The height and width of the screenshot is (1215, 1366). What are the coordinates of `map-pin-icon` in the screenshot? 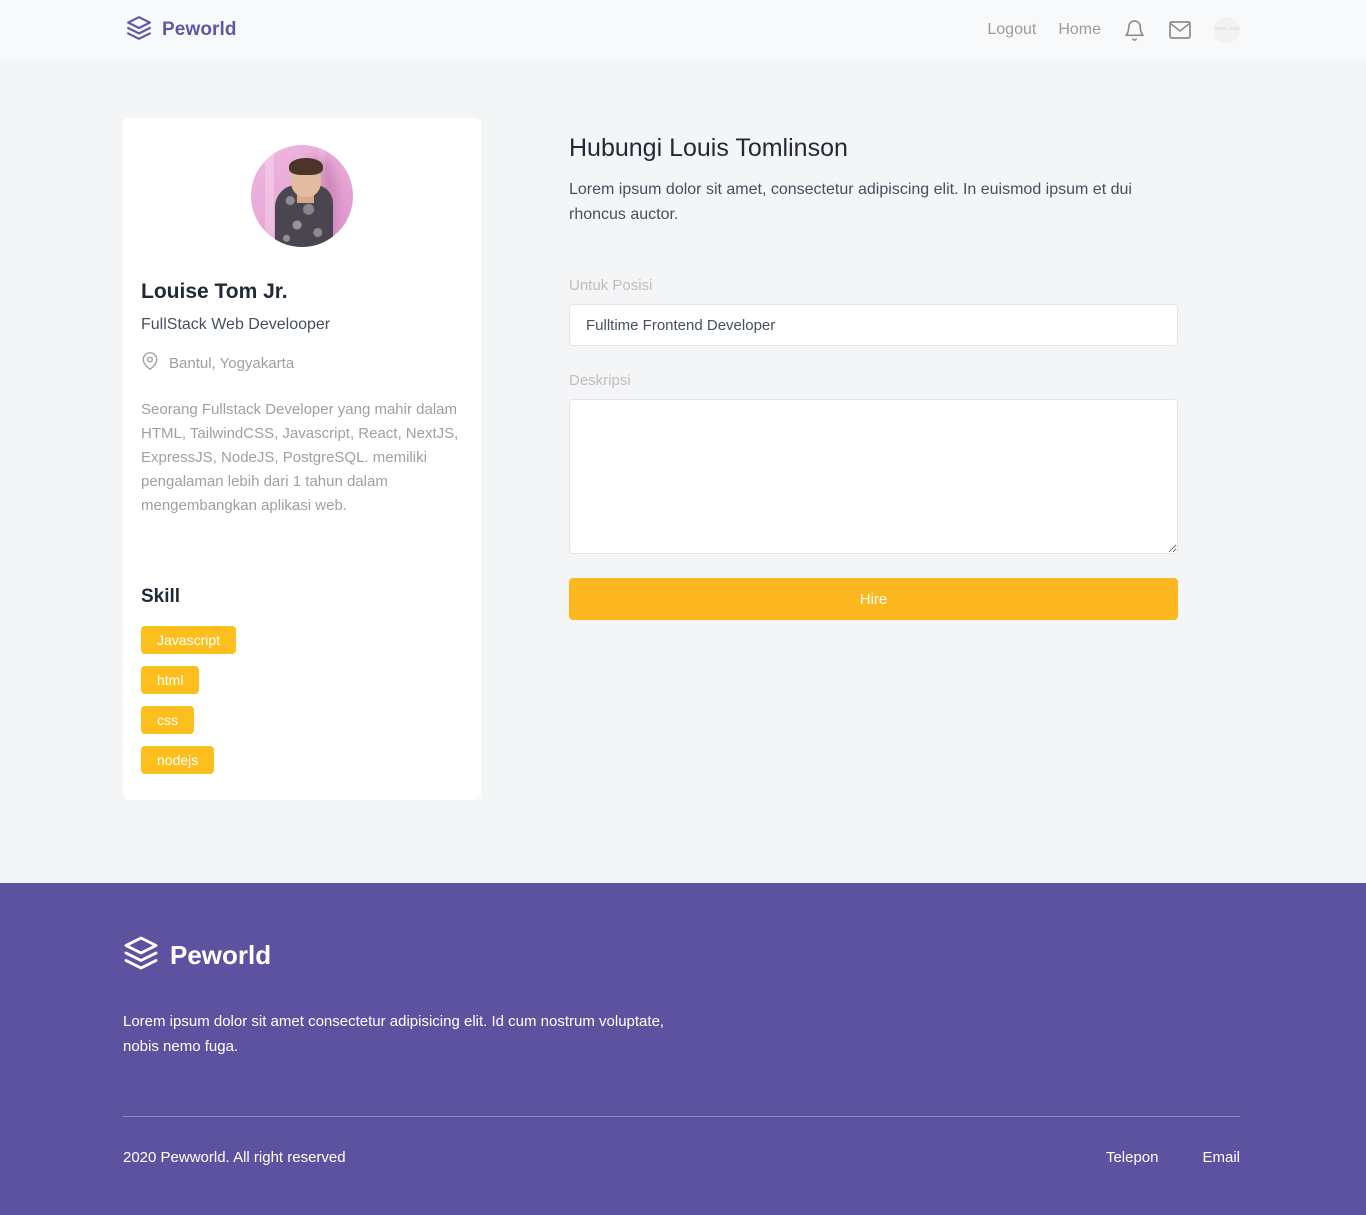 It's located at (150, 363).